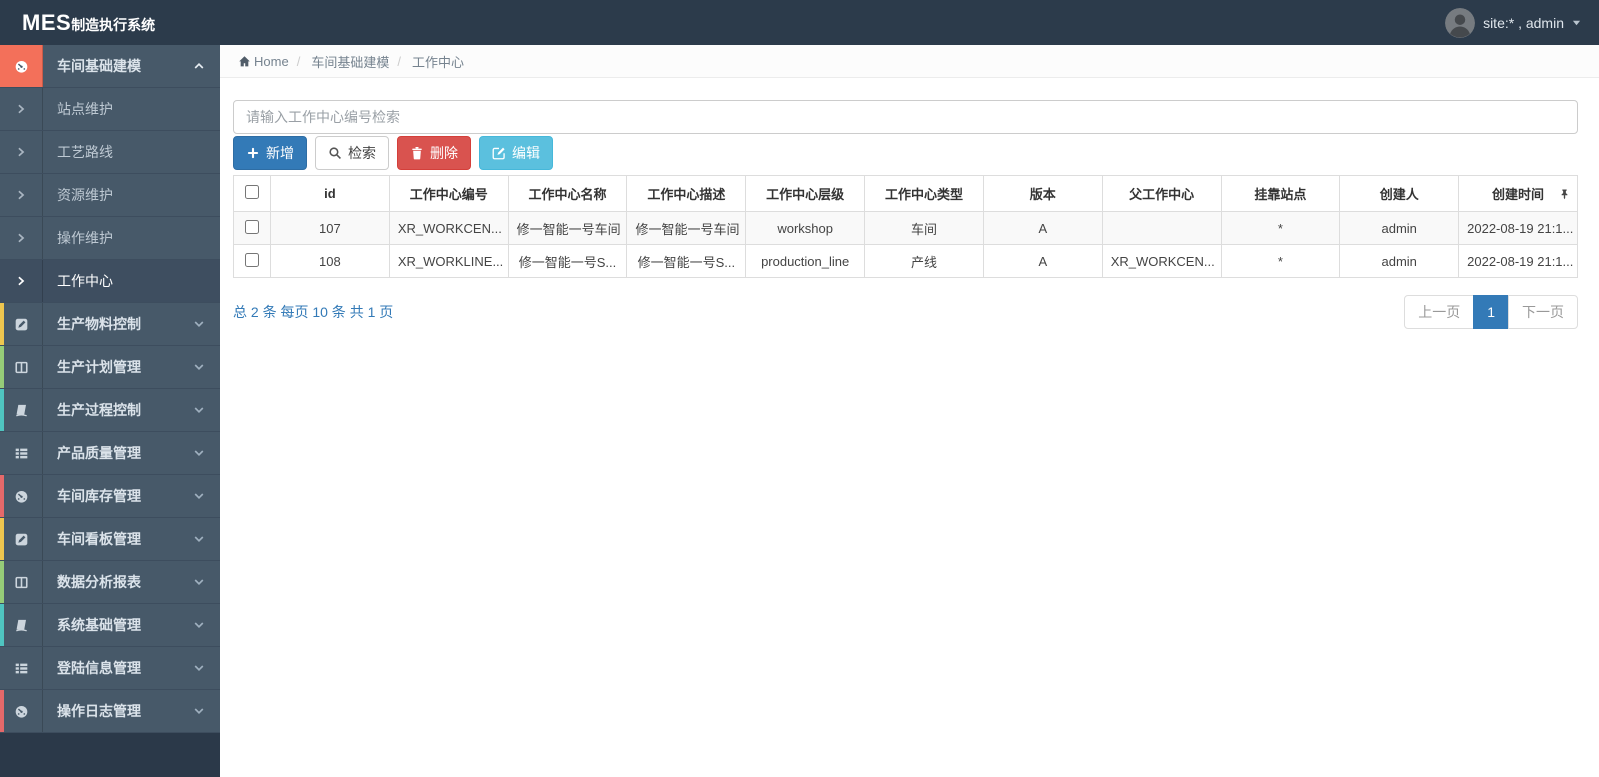 The width and height of the screenshot is (1599, 777). I want to click on sidebar-subitem-label: 资源维护, so click(85, 195).